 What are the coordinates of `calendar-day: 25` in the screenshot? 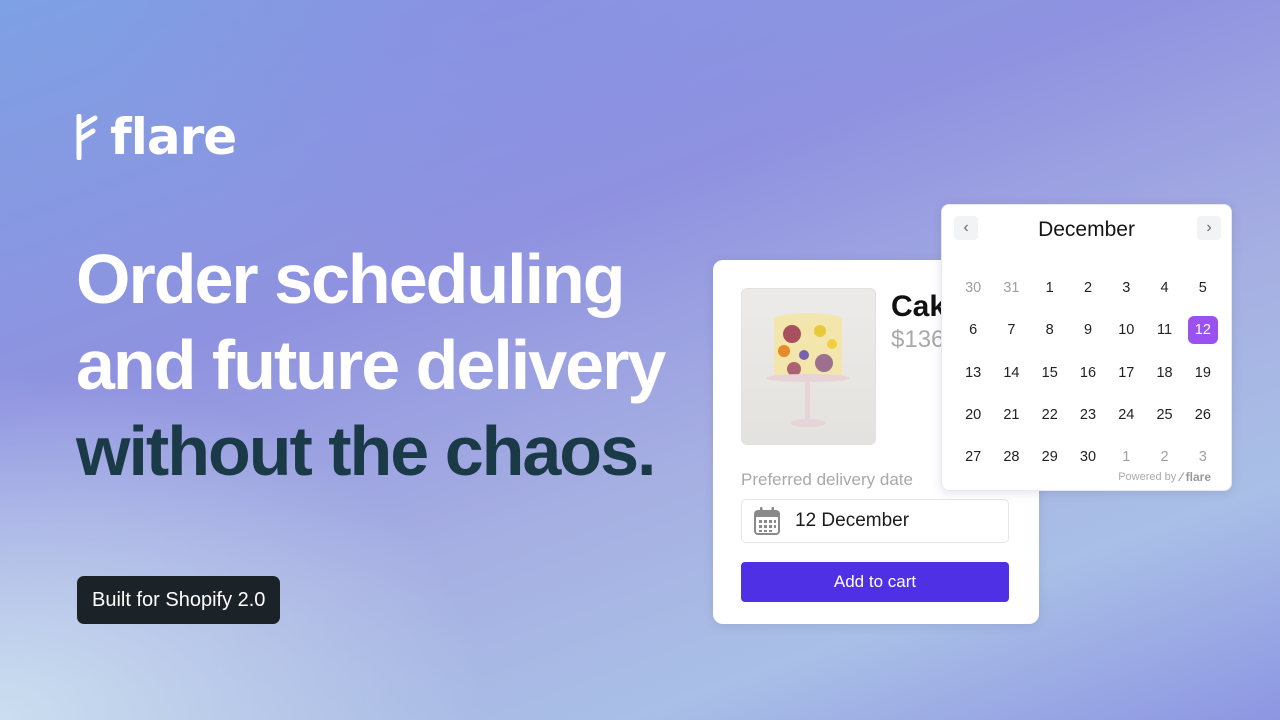 It's located at (1164, 415).